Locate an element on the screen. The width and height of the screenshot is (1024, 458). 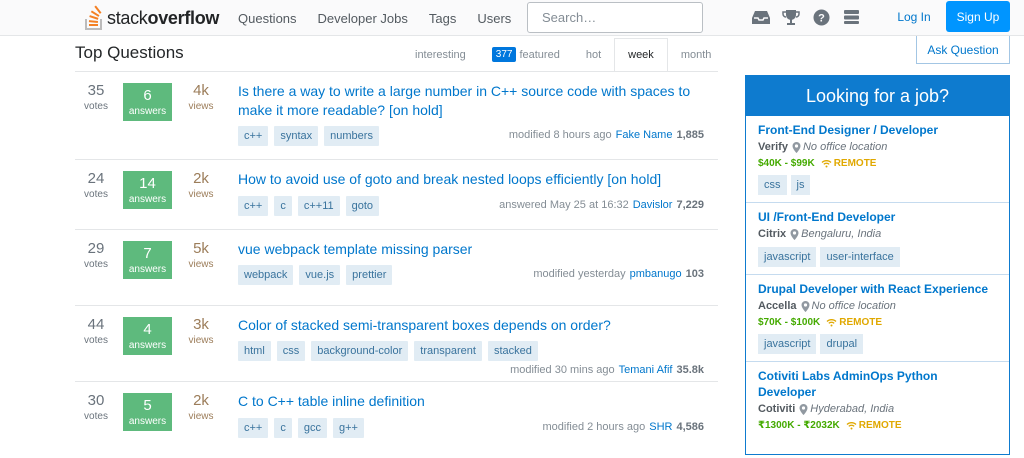
tag-link: background-color is located at coordinates (360, 351).